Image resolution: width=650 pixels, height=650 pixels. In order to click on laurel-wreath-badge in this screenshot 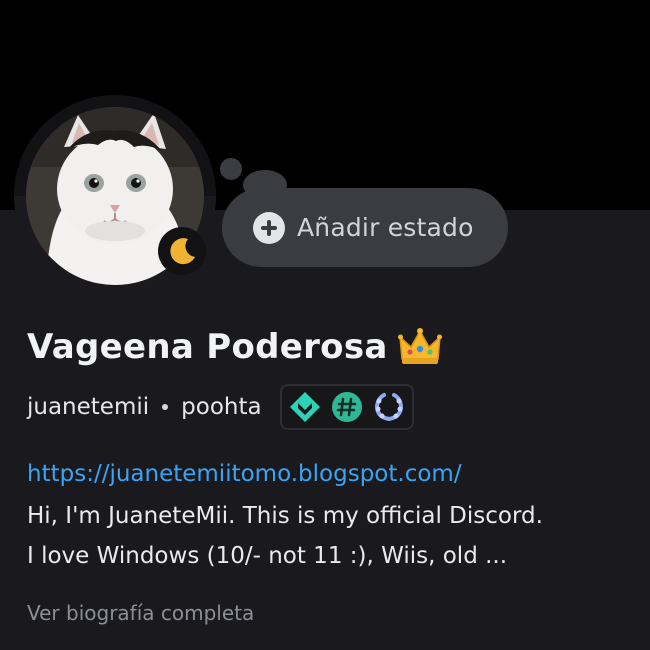, I will do `click(389, 407)`.